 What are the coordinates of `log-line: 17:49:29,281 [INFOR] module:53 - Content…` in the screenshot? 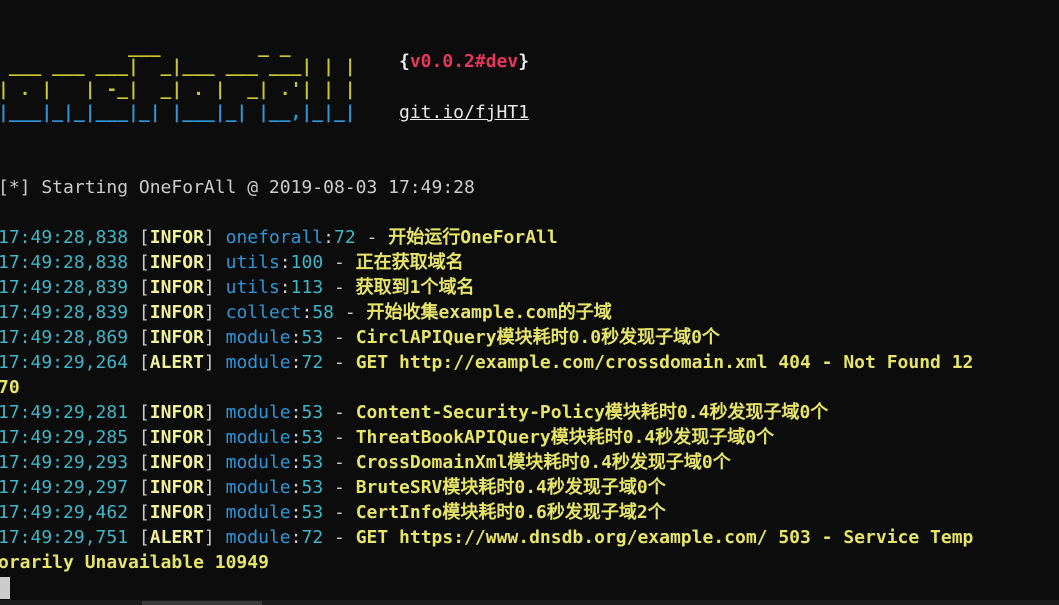 It's located at (414, 412).